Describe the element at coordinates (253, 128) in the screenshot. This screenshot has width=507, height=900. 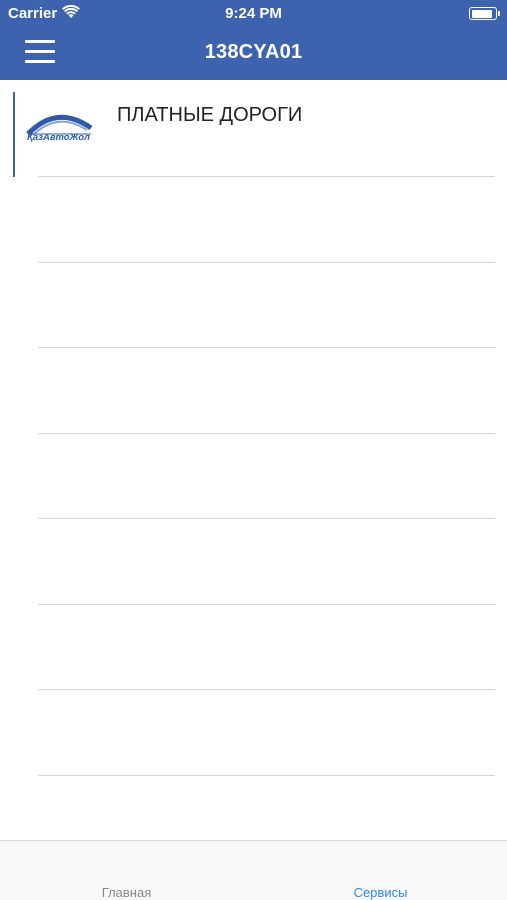
I see `service-item-toll-roads: ҚазАвтоЖол ПЛАТНЫЕ ДОРОГИ` at that location.